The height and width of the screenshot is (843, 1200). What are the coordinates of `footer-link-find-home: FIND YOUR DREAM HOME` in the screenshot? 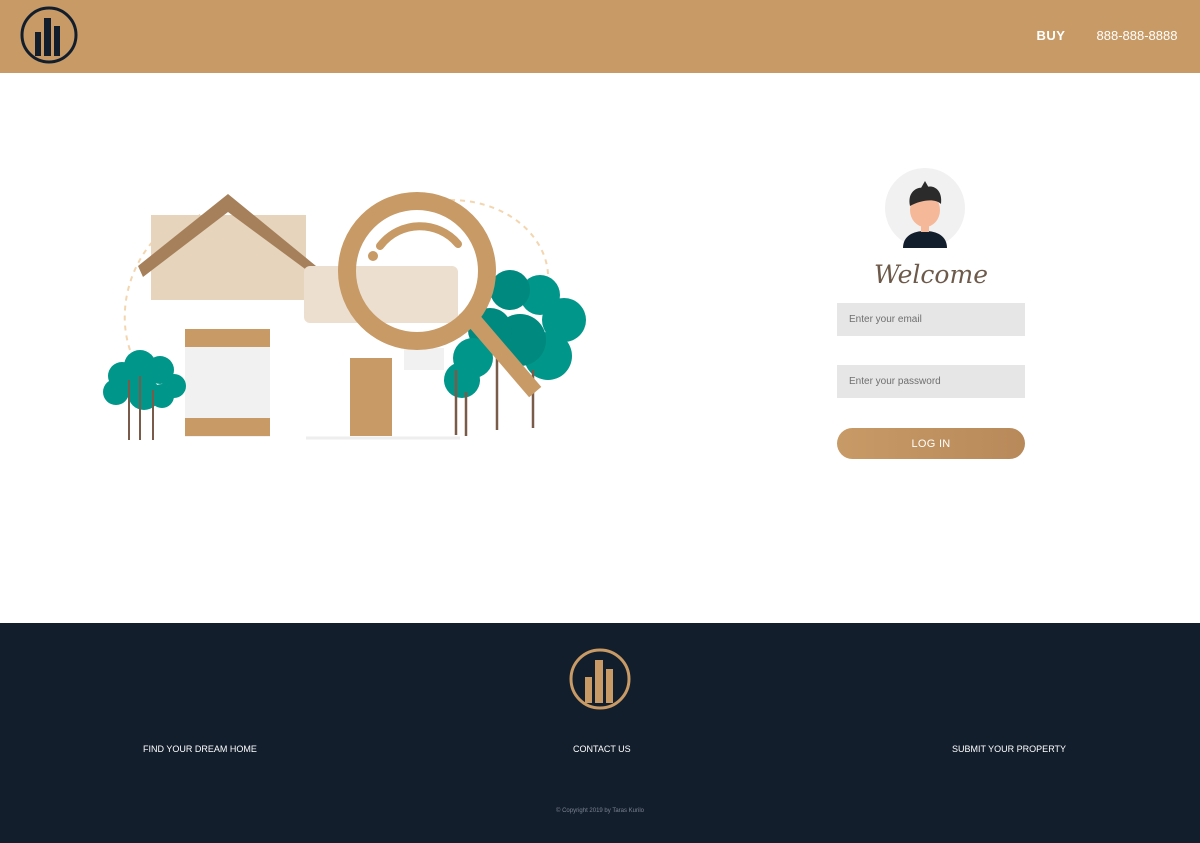 It's located at (200, 749).